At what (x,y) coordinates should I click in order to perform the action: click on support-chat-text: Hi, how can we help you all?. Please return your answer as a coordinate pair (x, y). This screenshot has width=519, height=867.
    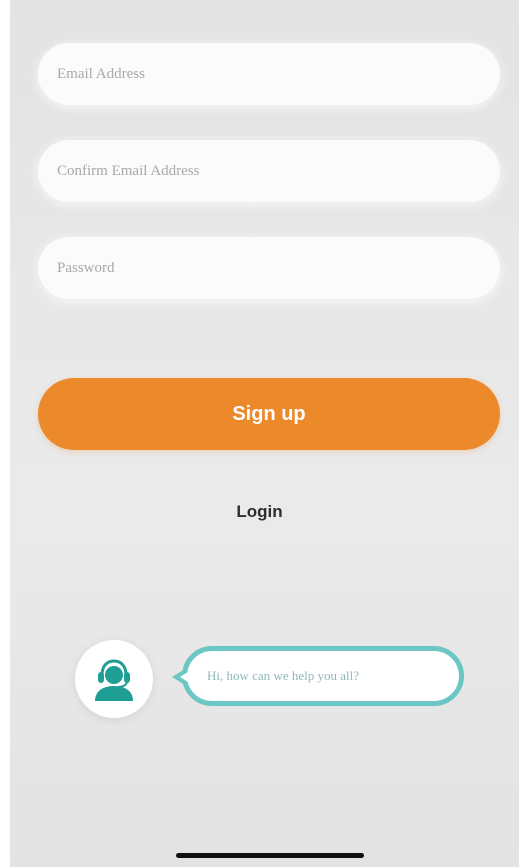
    Looking at the image, I should click on (283, 675).